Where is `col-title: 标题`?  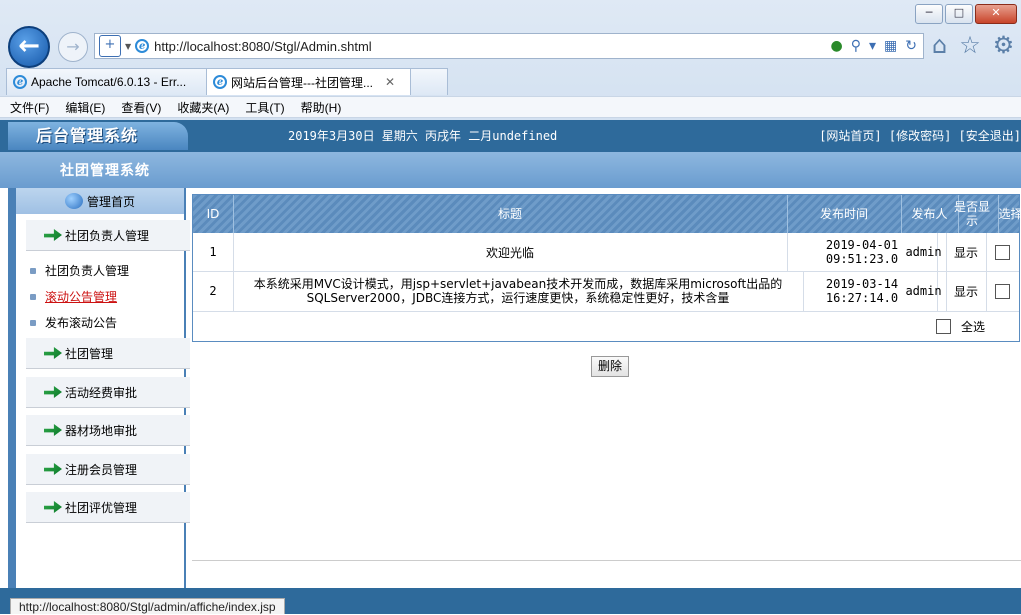
col-title: 标题 is located at coordinates (510, 214).